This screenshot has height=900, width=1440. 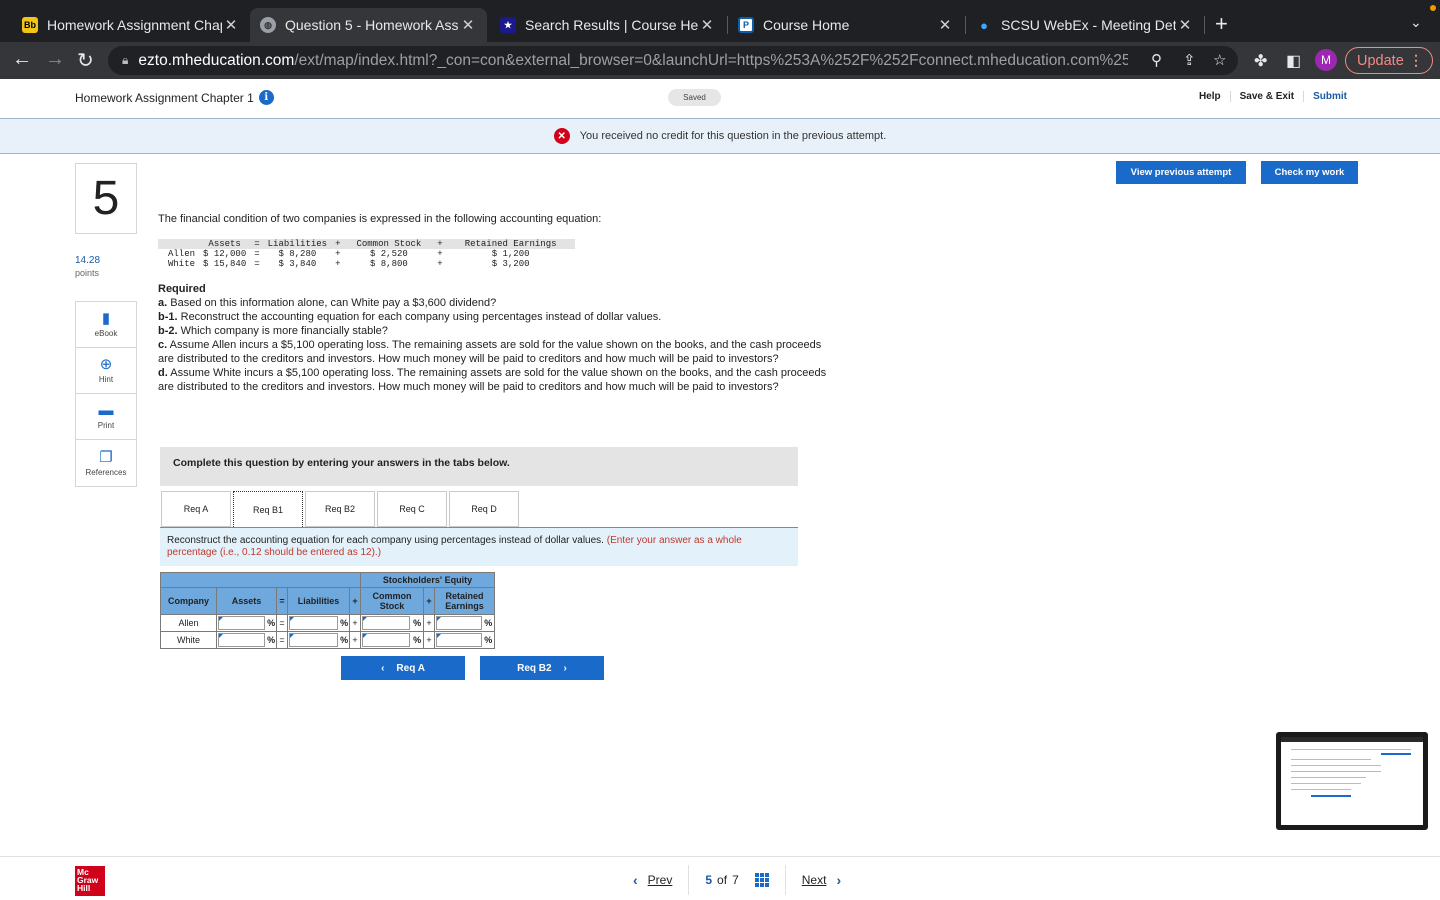 What do you see at coordinates (163, 345) in the screenshot?
I see `part-label: c.` at bounding box center [163, 345].